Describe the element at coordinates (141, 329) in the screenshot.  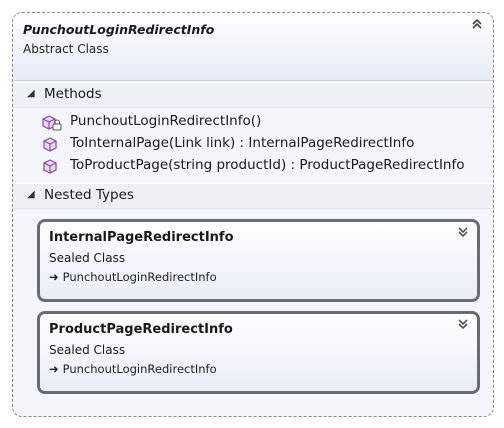
I see `nested-class-name: ProductPageRedirectInfo` at that location.